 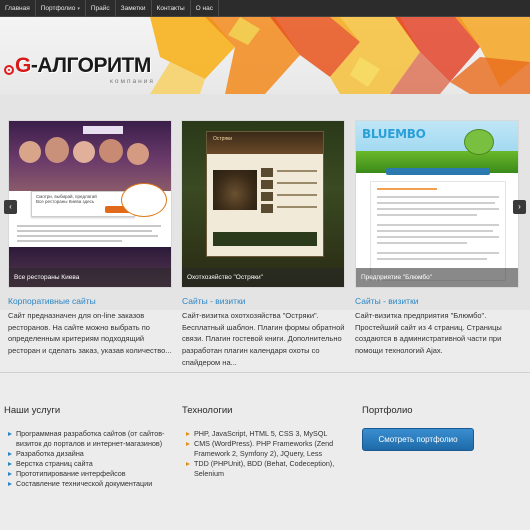 What do you see at coordinates (86, 454) in the screenshot?
I see `list-item: Разработка дизайна` at bounding box center [86, 454].